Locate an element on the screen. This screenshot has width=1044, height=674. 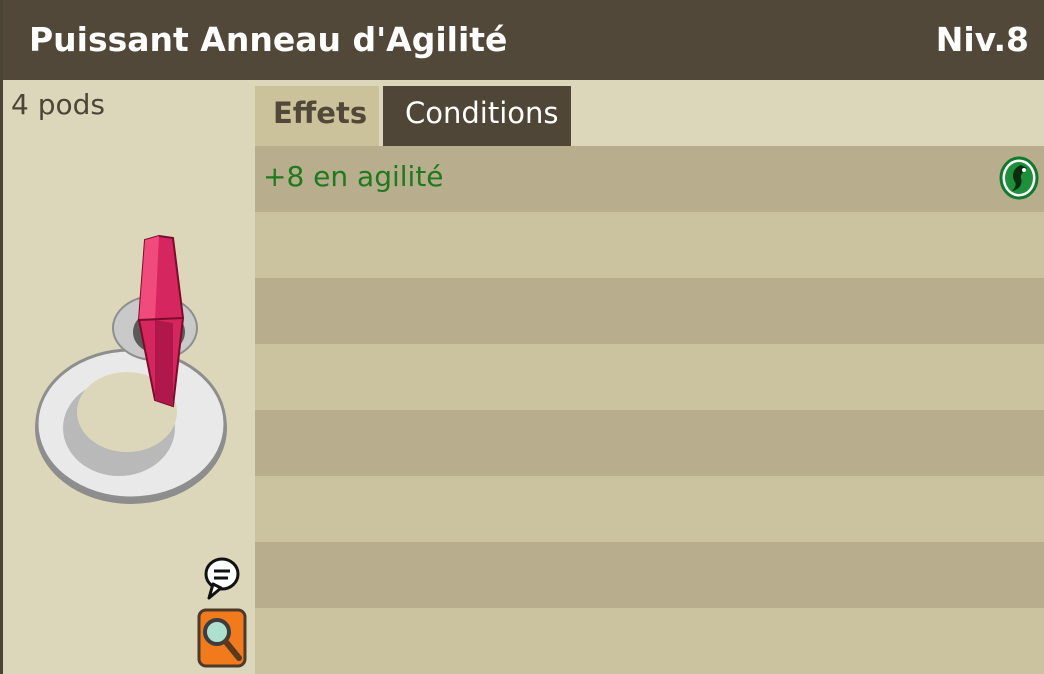
agility-element-icon is located at coordinates (1019, 178).